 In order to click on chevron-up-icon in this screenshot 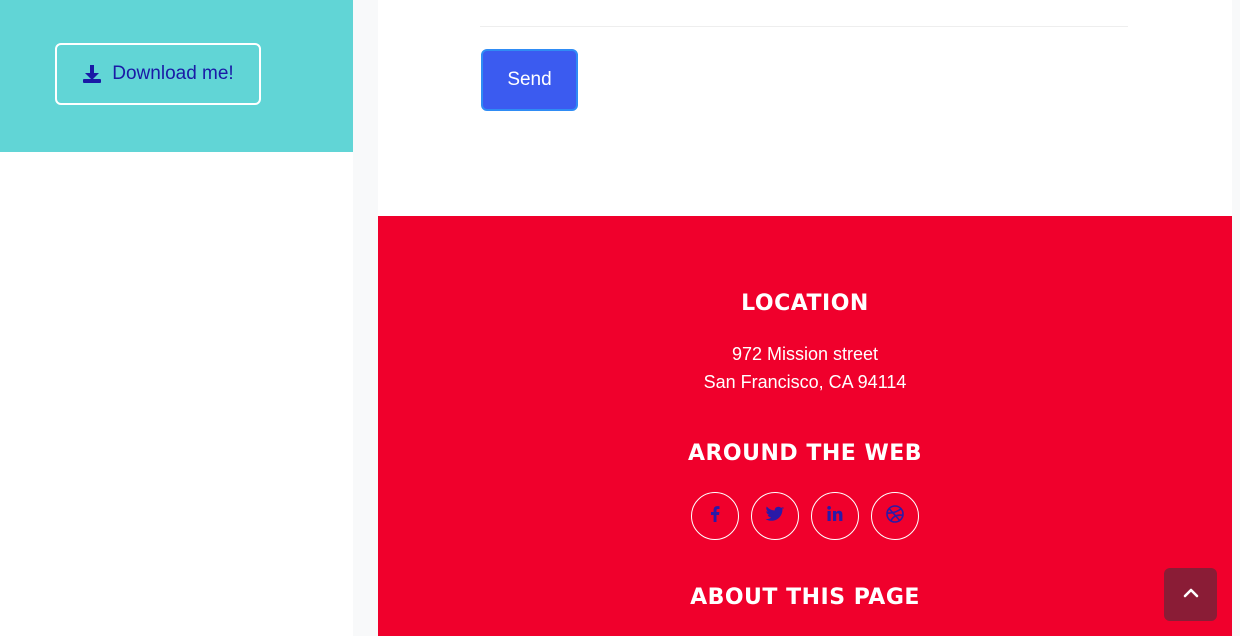, I will do `click(1191, 595)`.